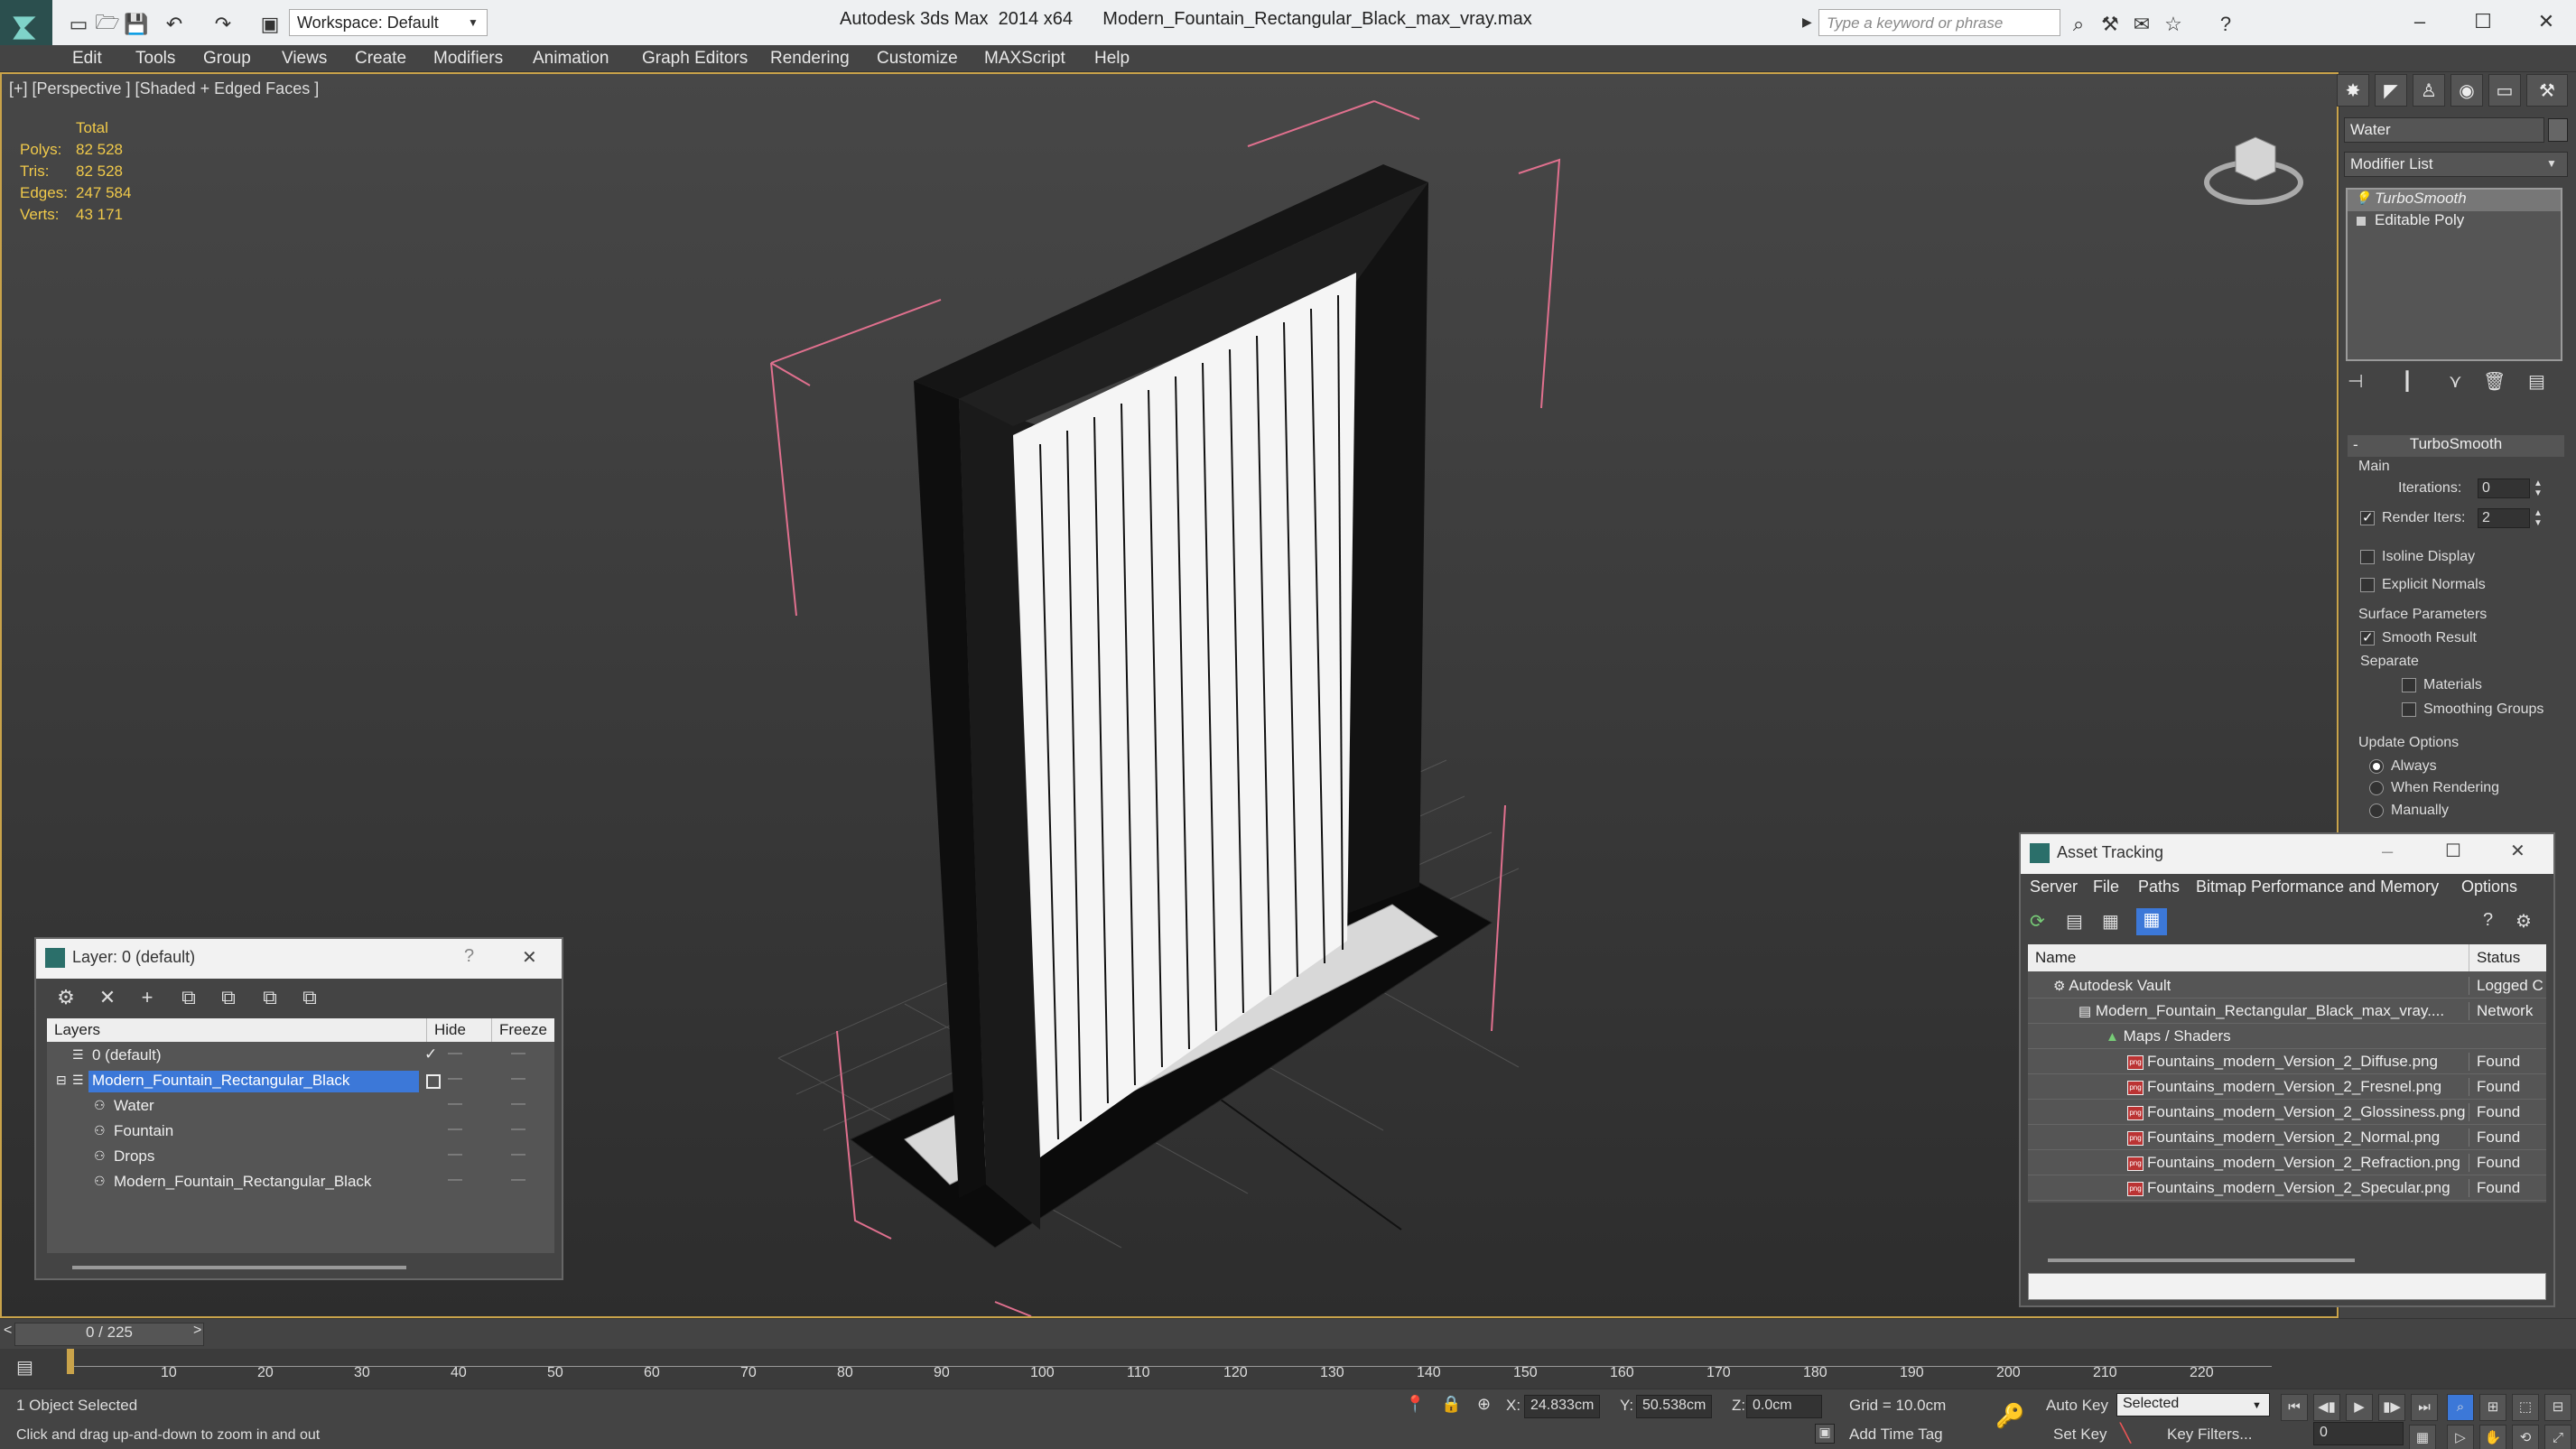  What do you see at coordinates (2201, 1260) in the screenshot?
I see `horizontal-scrollbar` at bounding box center [2201, 1260].